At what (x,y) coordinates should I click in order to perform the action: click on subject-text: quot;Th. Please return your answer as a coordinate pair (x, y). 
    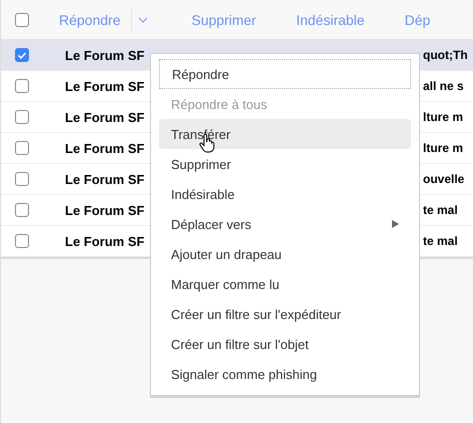
    Looking at the image, I should click on (446, 55).